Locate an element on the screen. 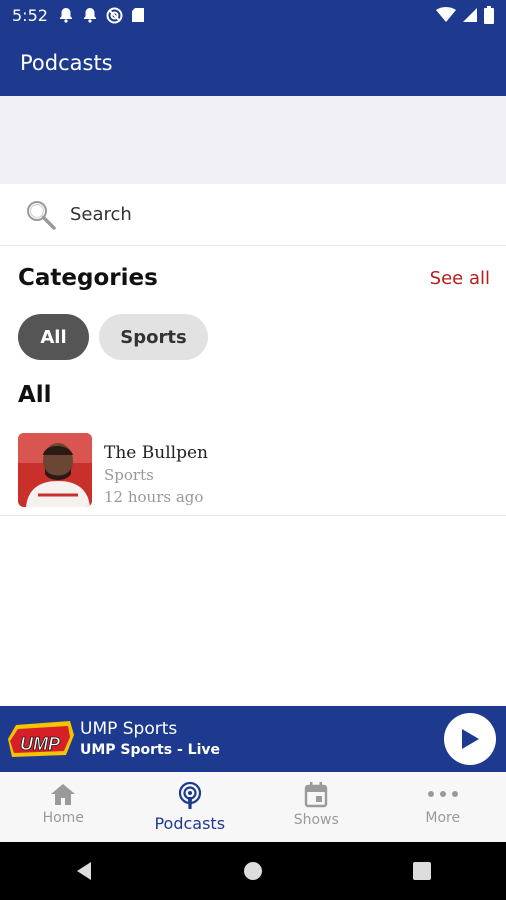  system-navigation-bar is located at coordinates (253, 871).